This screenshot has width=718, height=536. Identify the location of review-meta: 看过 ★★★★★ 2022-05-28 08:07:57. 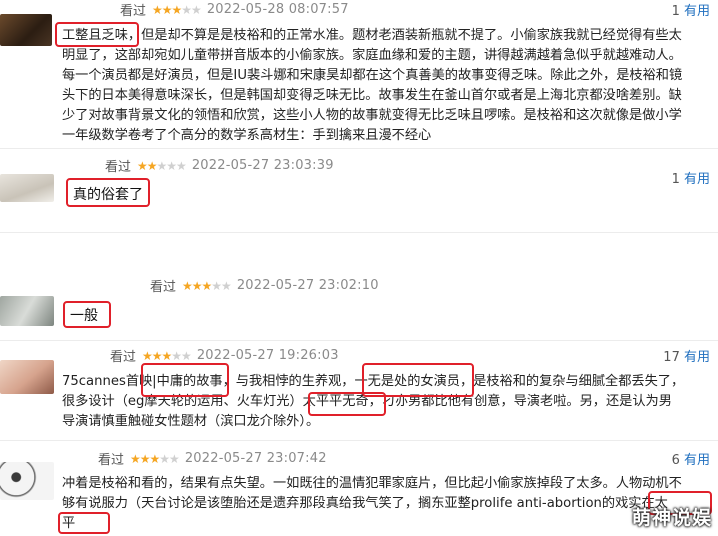
(234, 9).